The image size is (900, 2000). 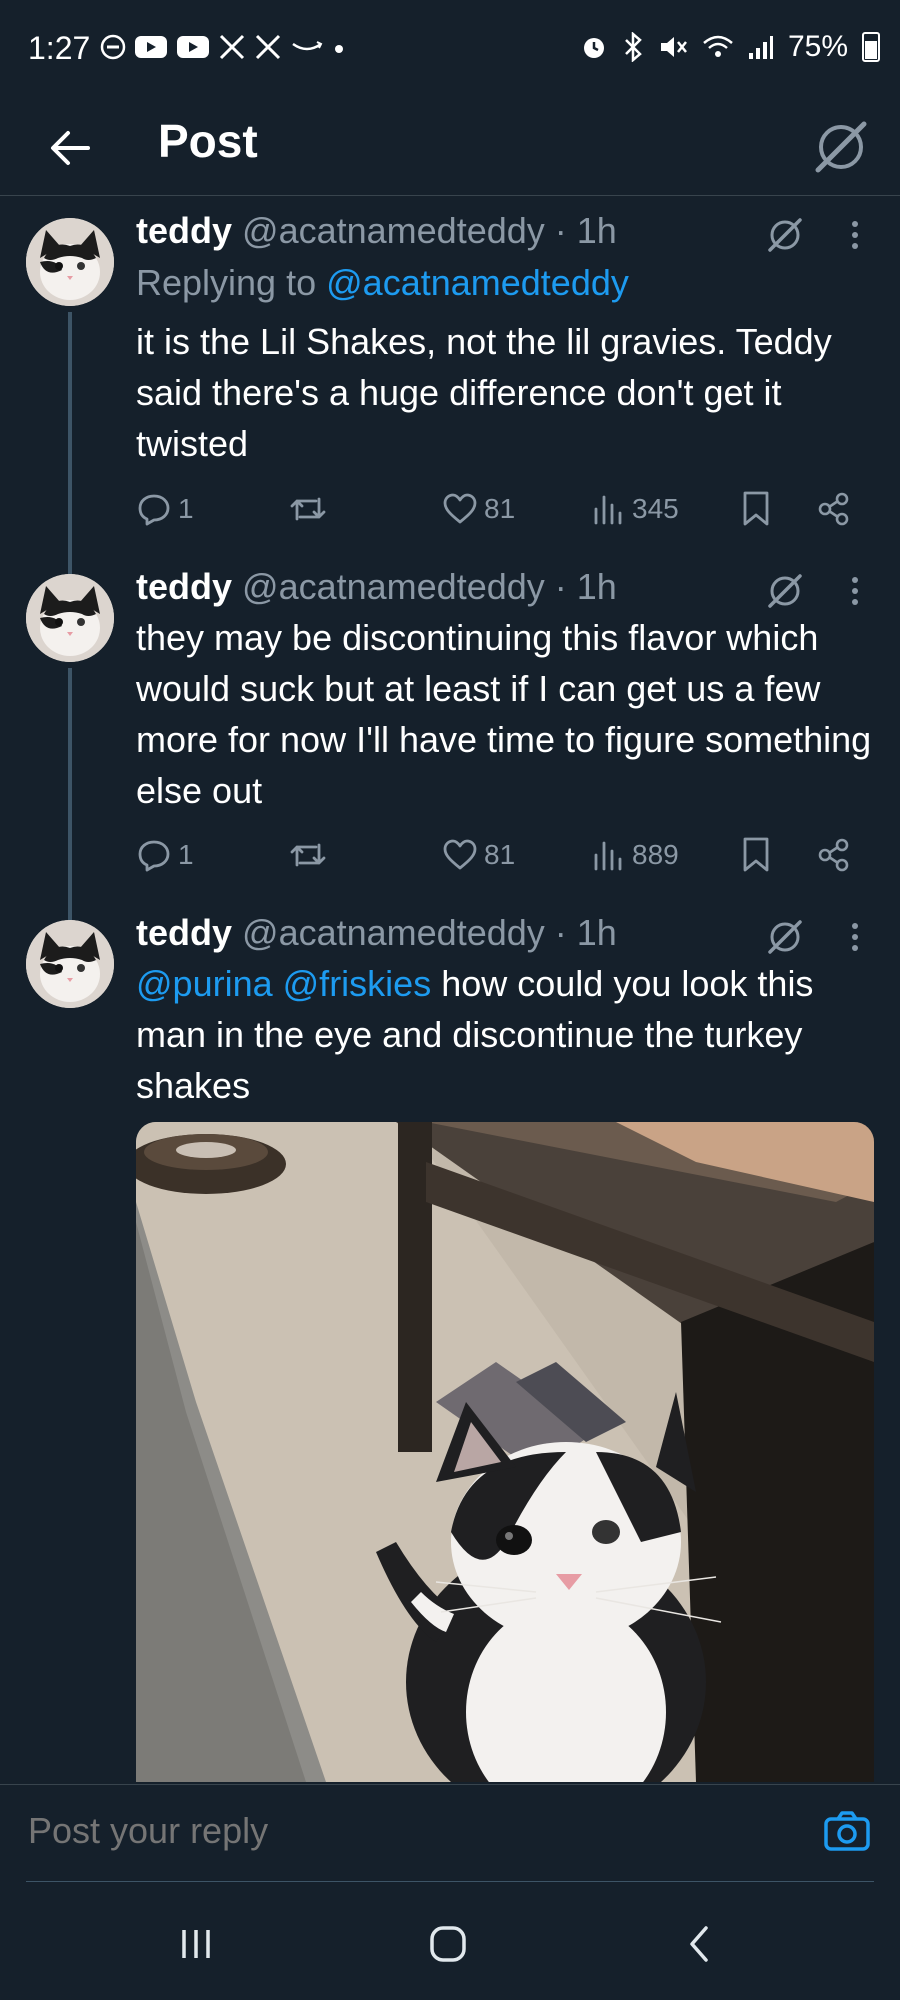 I want to click on status-bar: 1:27 75%, so click(x=450, y=50).